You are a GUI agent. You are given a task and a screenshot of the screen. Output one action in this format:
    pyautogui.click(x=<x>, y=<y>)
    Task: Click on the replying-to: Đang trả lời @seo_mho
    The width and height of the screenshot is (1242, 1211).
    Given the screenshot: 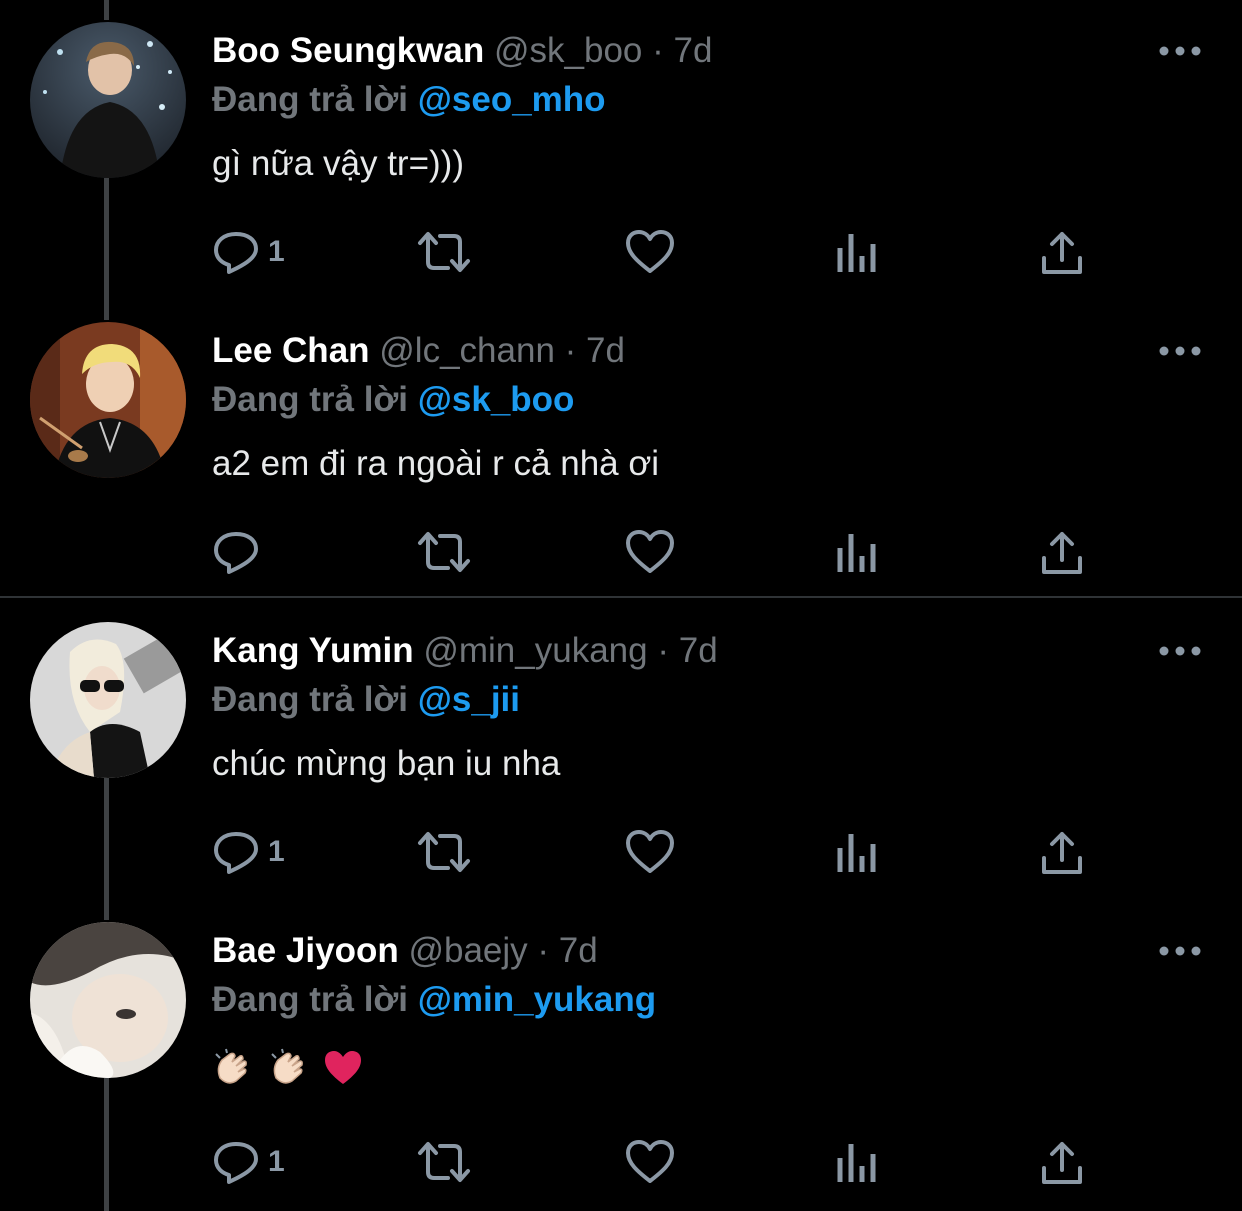 What is the action you would take?
    pyautogui.click(x=409, y=100)
    